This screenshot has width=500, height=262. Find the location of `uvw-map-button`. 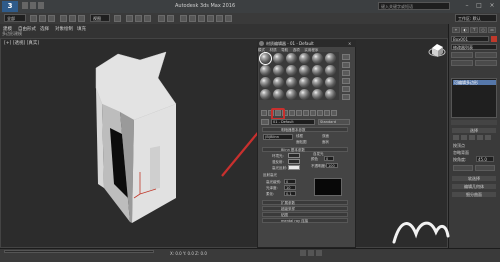

uvw-map-button is located at coordinates (486, 55).